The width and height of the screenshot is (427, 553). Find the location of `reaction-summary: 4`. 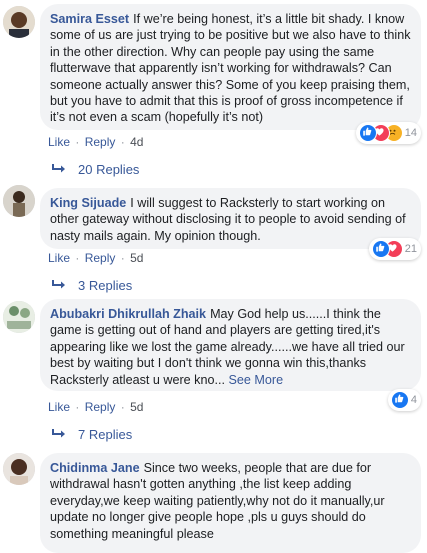

reaction-summary: 4 is located at coordinates (404, 400).